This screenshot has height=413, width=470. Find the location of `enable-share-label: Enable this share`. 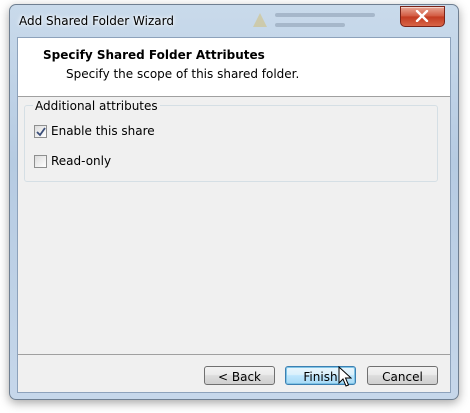

enable-share-label: Enable this share is located at coordinates (103, 131).